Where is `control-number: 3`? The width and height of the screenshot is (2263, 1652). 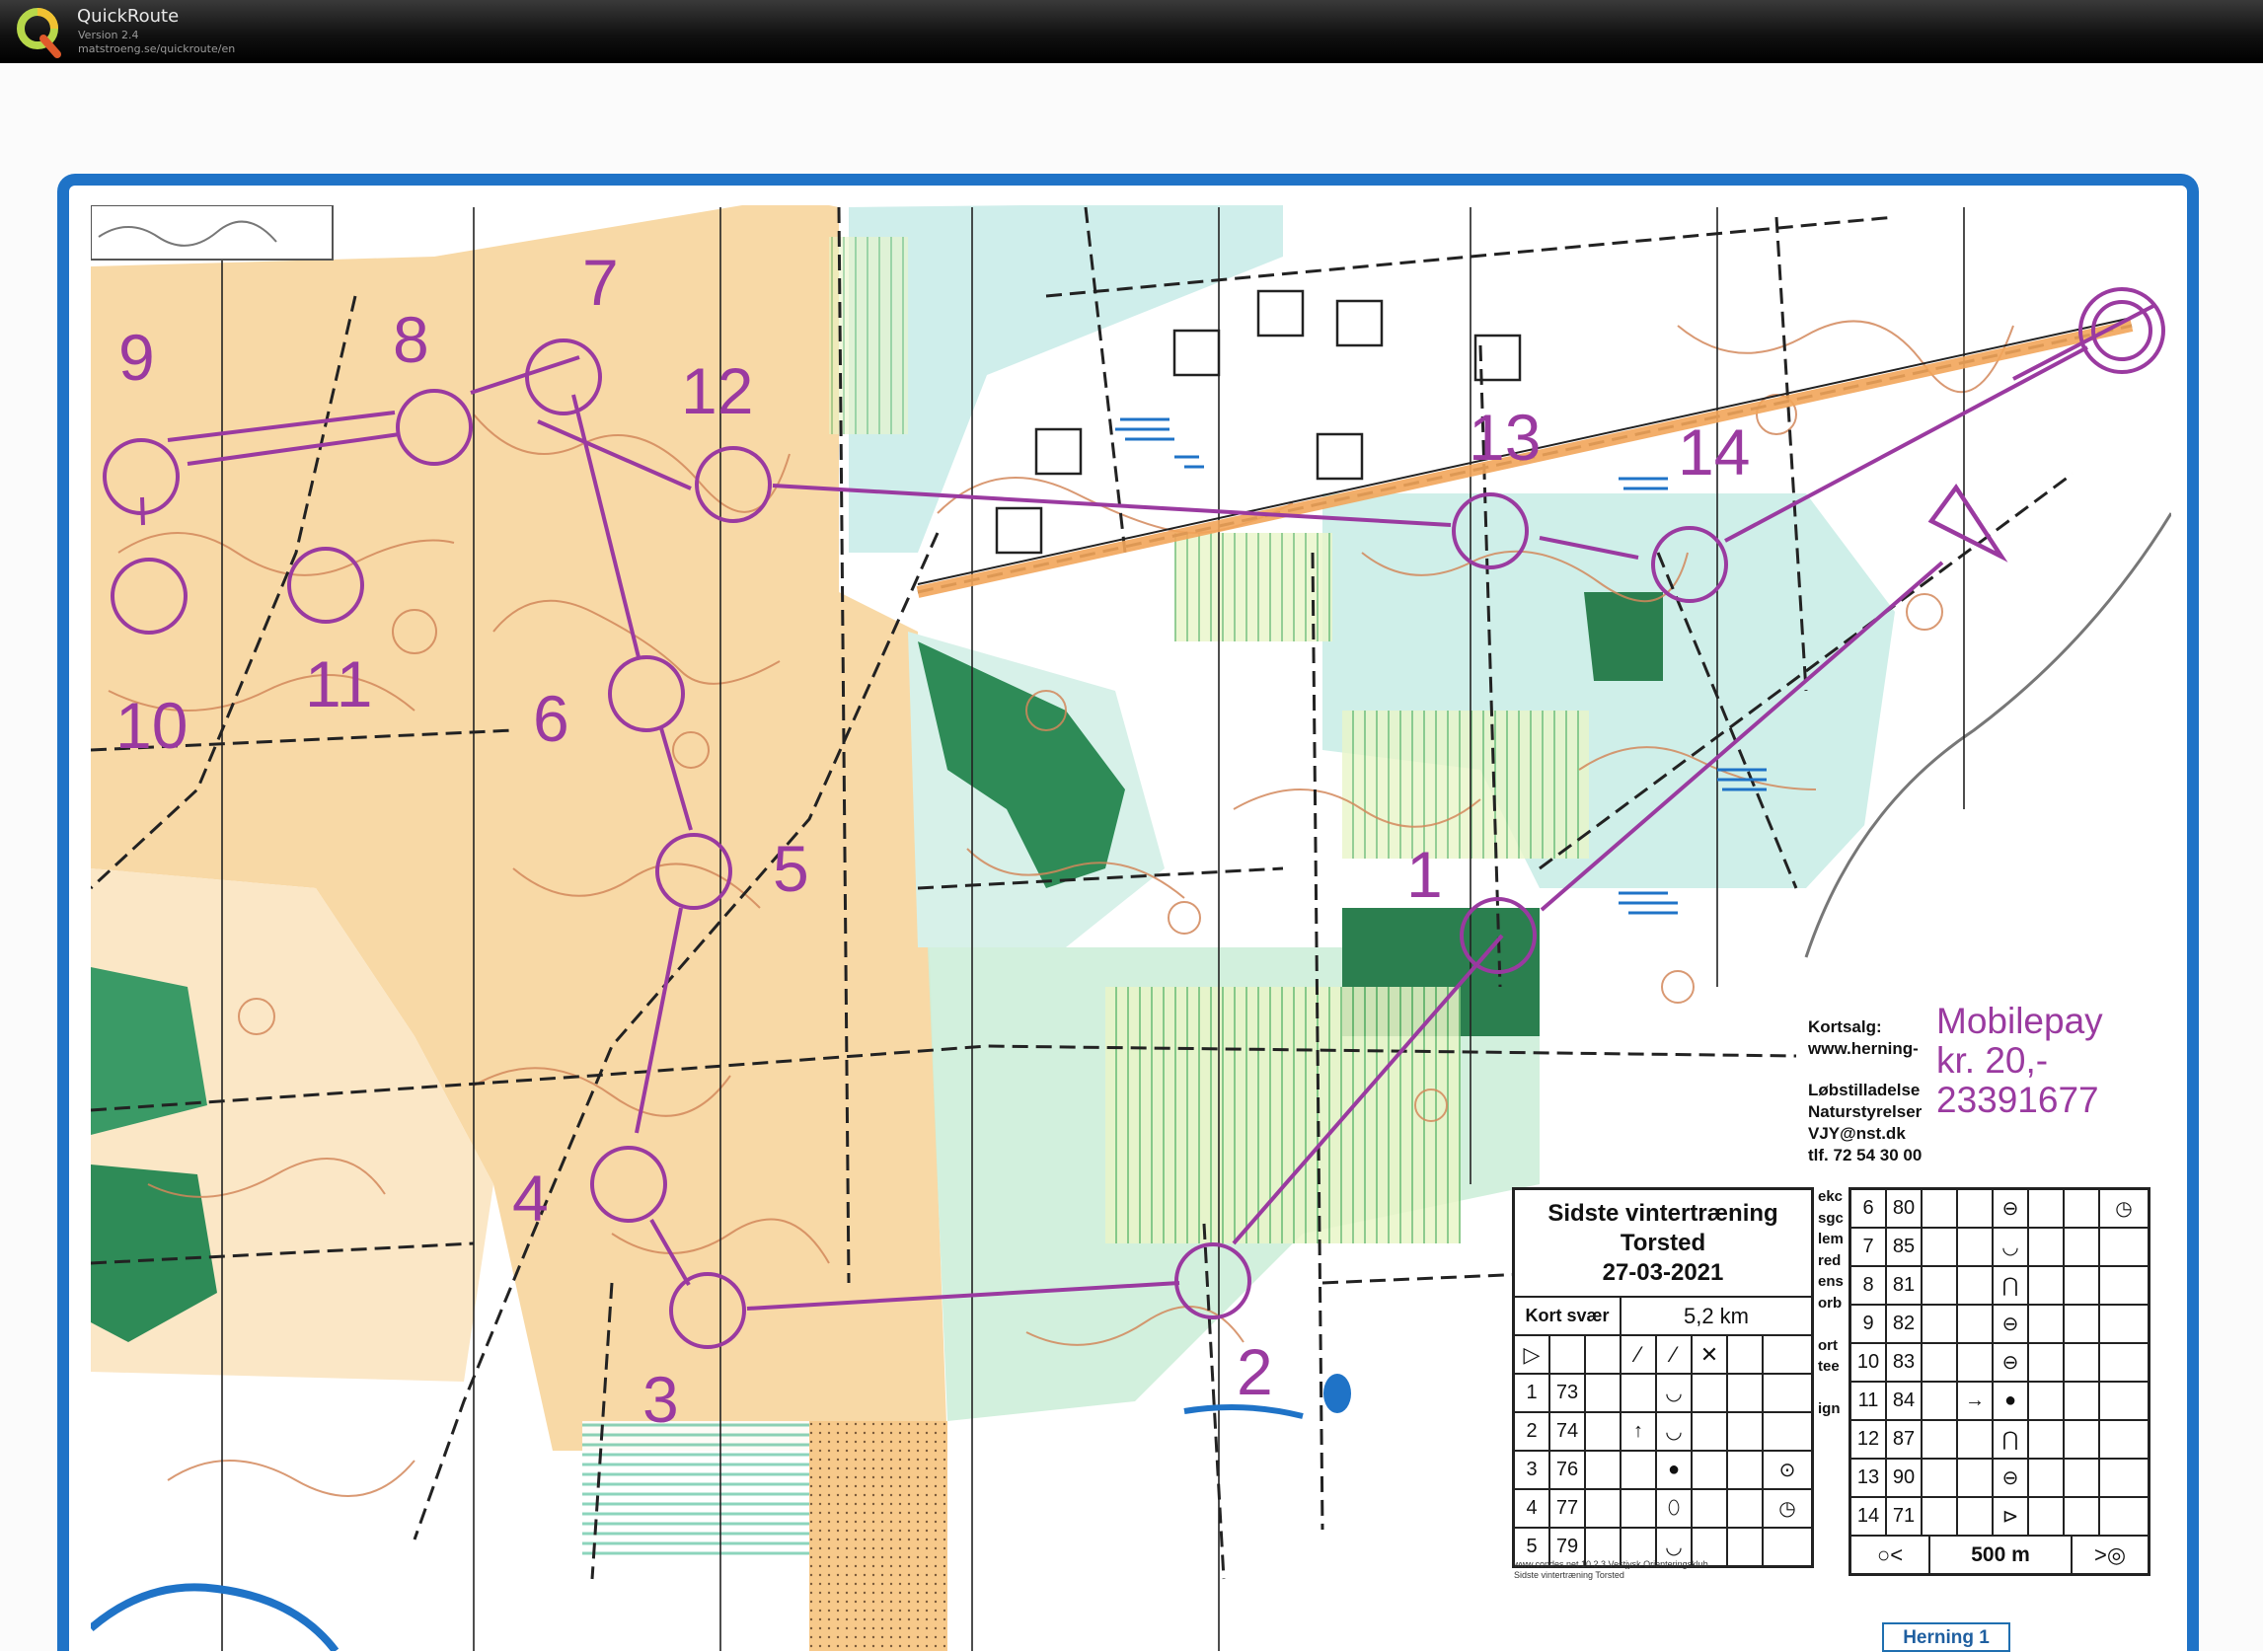 control-number: 3 is located at coordinates (1533, 1470).